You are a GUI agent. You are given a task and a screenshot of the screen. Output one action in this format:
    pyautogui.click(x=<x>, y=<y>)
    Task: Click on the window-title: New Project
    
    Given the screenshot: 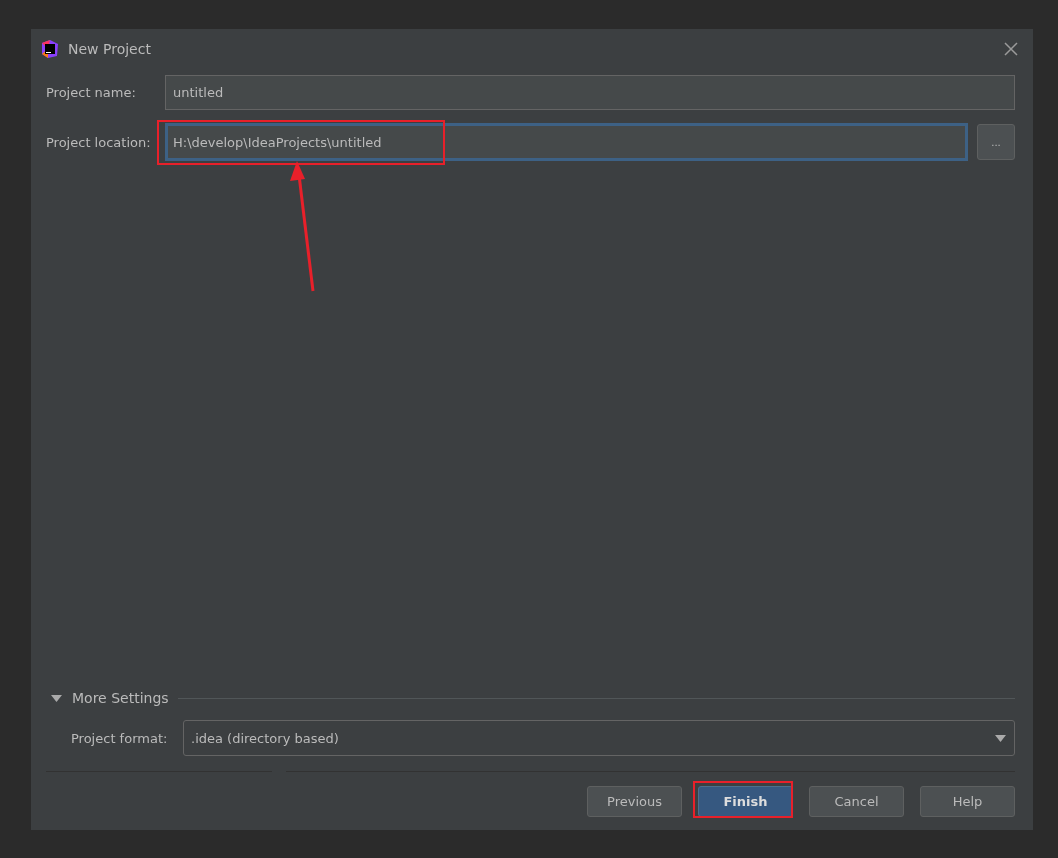 What is the action you would take?
    pyautogui.click(x=110, y=49)
    